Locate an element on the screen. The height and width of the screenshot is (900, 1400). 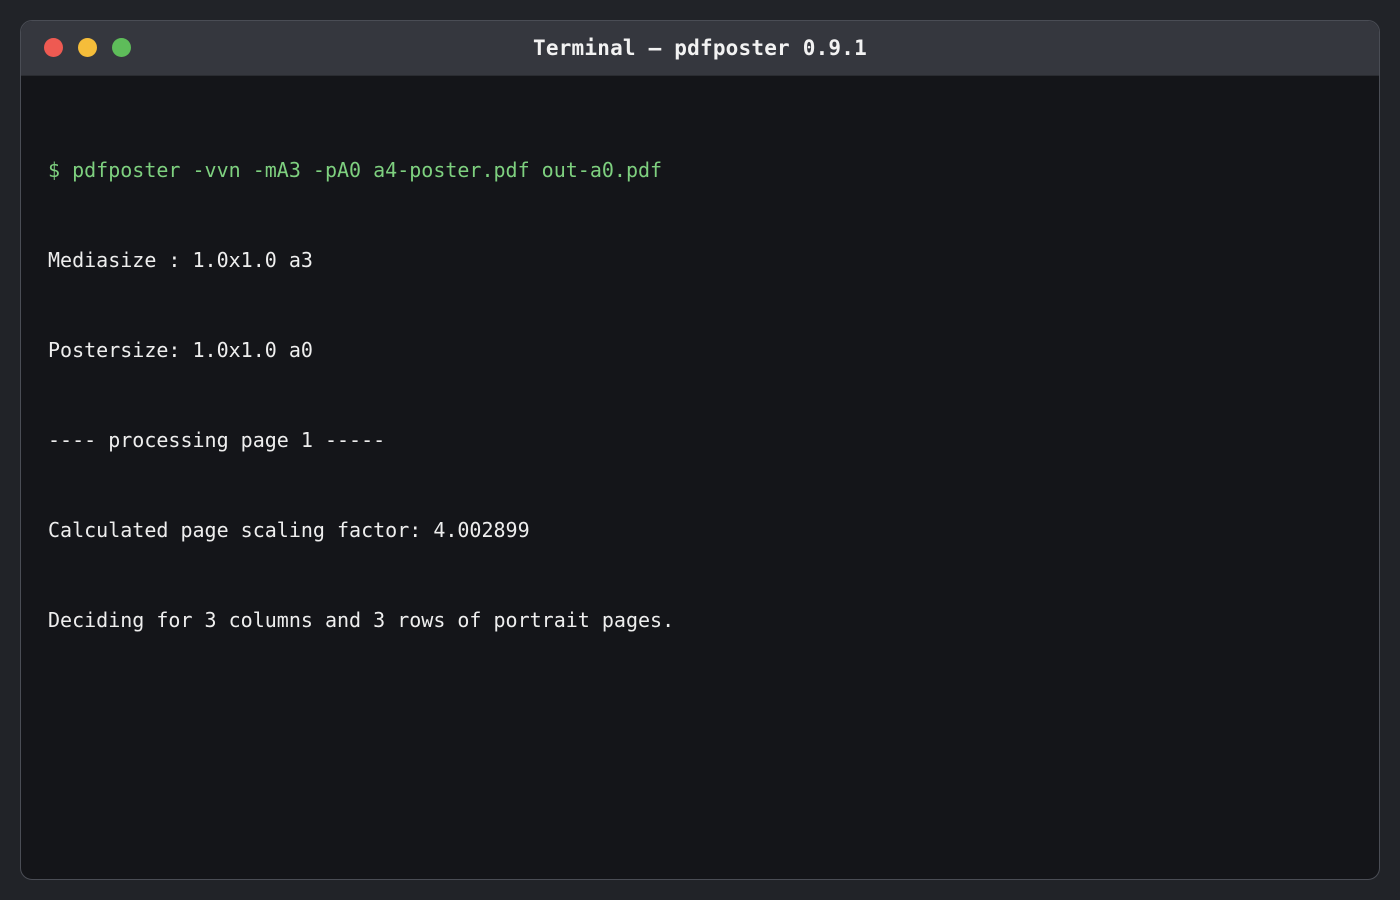
output-line-scaling: Calculated page scaling factor: 4.002899 is located at coordinates (289, 530).